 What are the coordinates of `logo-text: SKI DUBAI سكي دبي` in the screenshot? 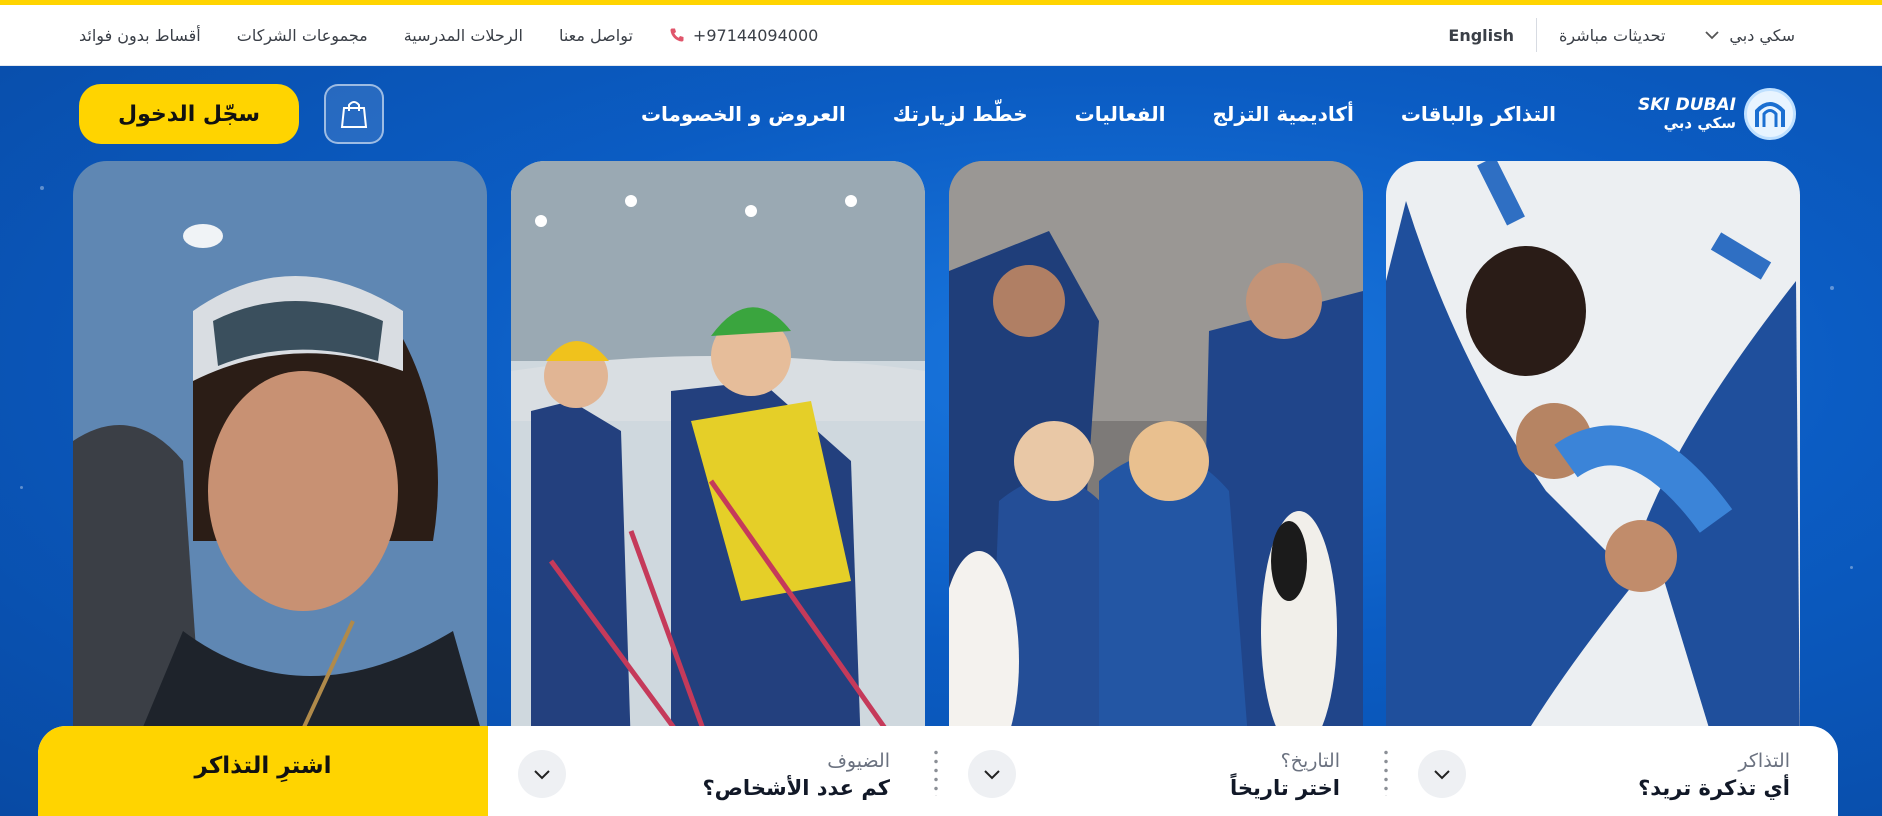 It's located at (1687, 114).